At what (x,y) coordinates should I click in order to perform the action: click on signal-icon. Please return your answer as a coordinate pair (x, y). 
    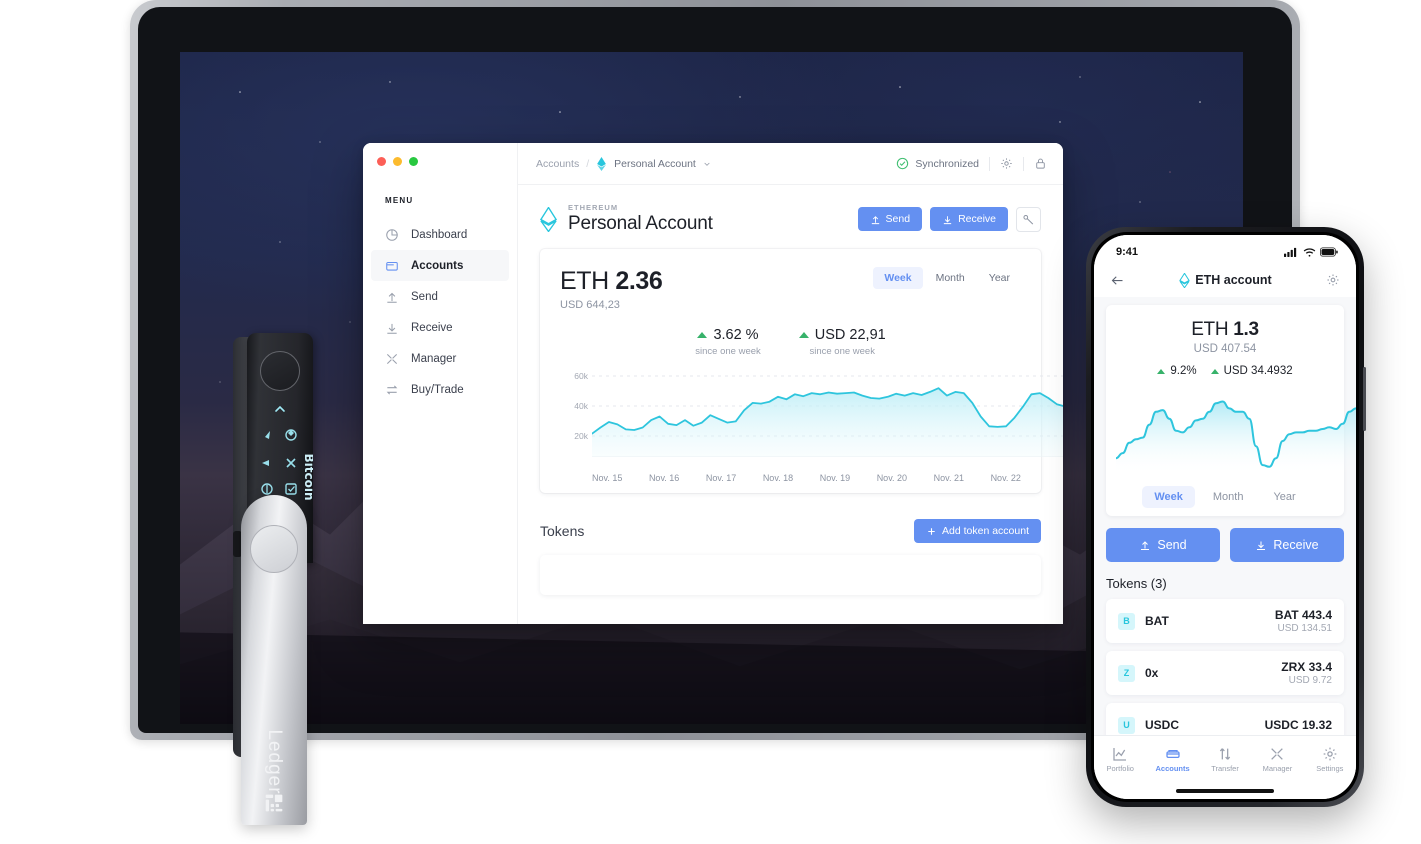
    Looking at the image, I should click on (1290, 252).